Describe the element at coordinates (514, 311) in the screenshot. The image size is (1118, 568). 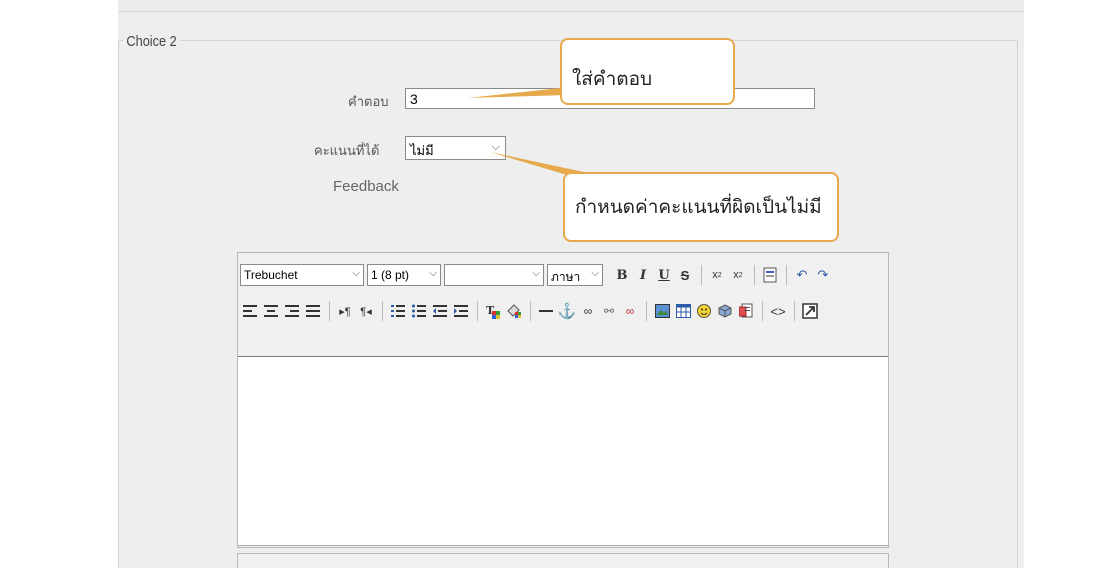
I see `background-color-icon` at that location.